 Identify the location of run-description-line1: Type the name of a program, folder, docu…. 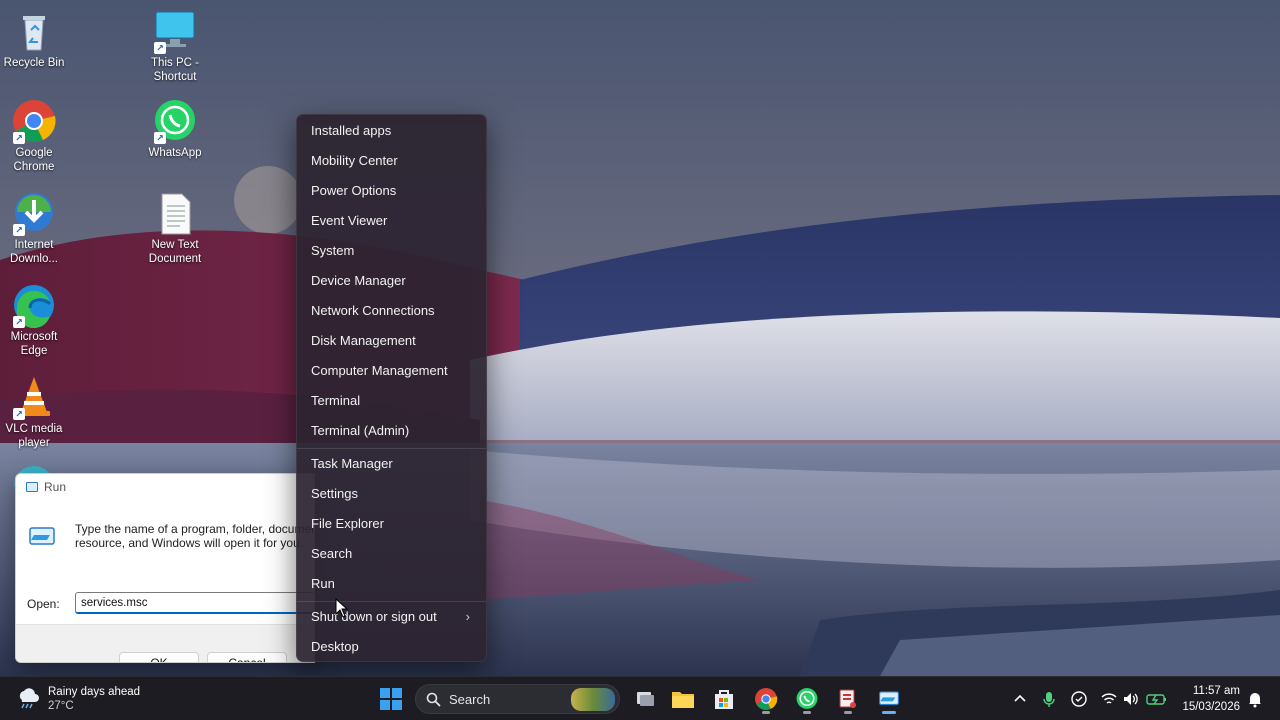
(194, 529).